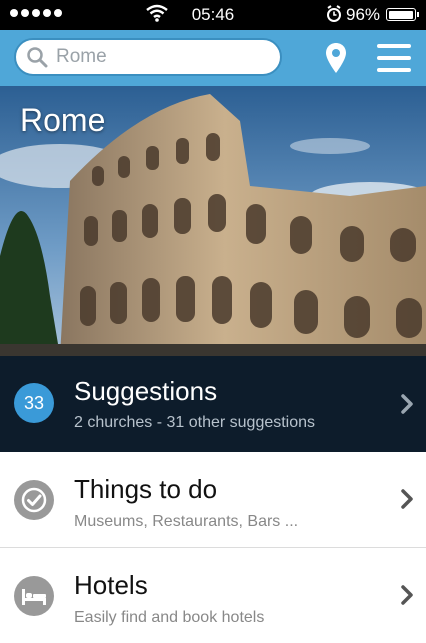 Image resolution: width=426 pixels, height=643 pixels. Describe the element at coordinates (111, 585) in the screenshot. I see `list-item-title: Hotels` at that location.